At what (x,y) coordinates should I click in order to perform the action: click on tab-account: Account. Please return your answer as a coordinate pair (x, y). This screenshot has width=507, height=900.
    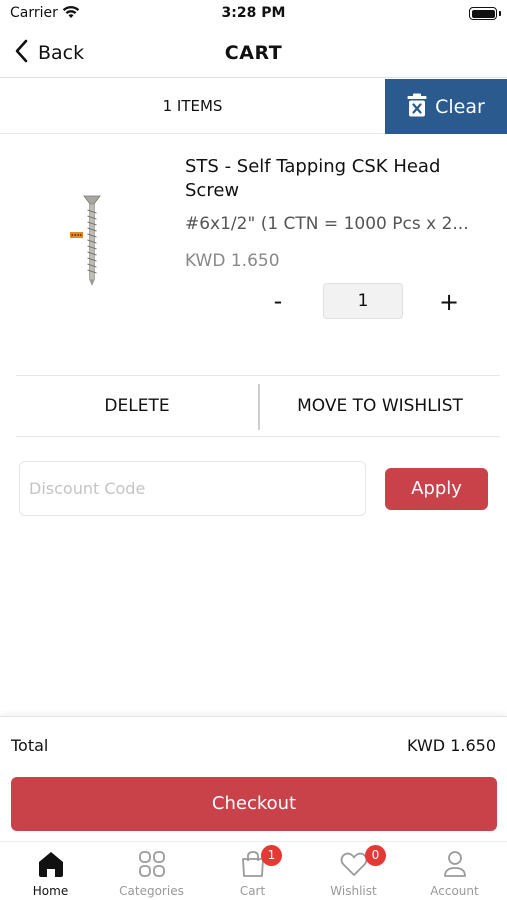
    Looking at the image, I should click on (454, 871).